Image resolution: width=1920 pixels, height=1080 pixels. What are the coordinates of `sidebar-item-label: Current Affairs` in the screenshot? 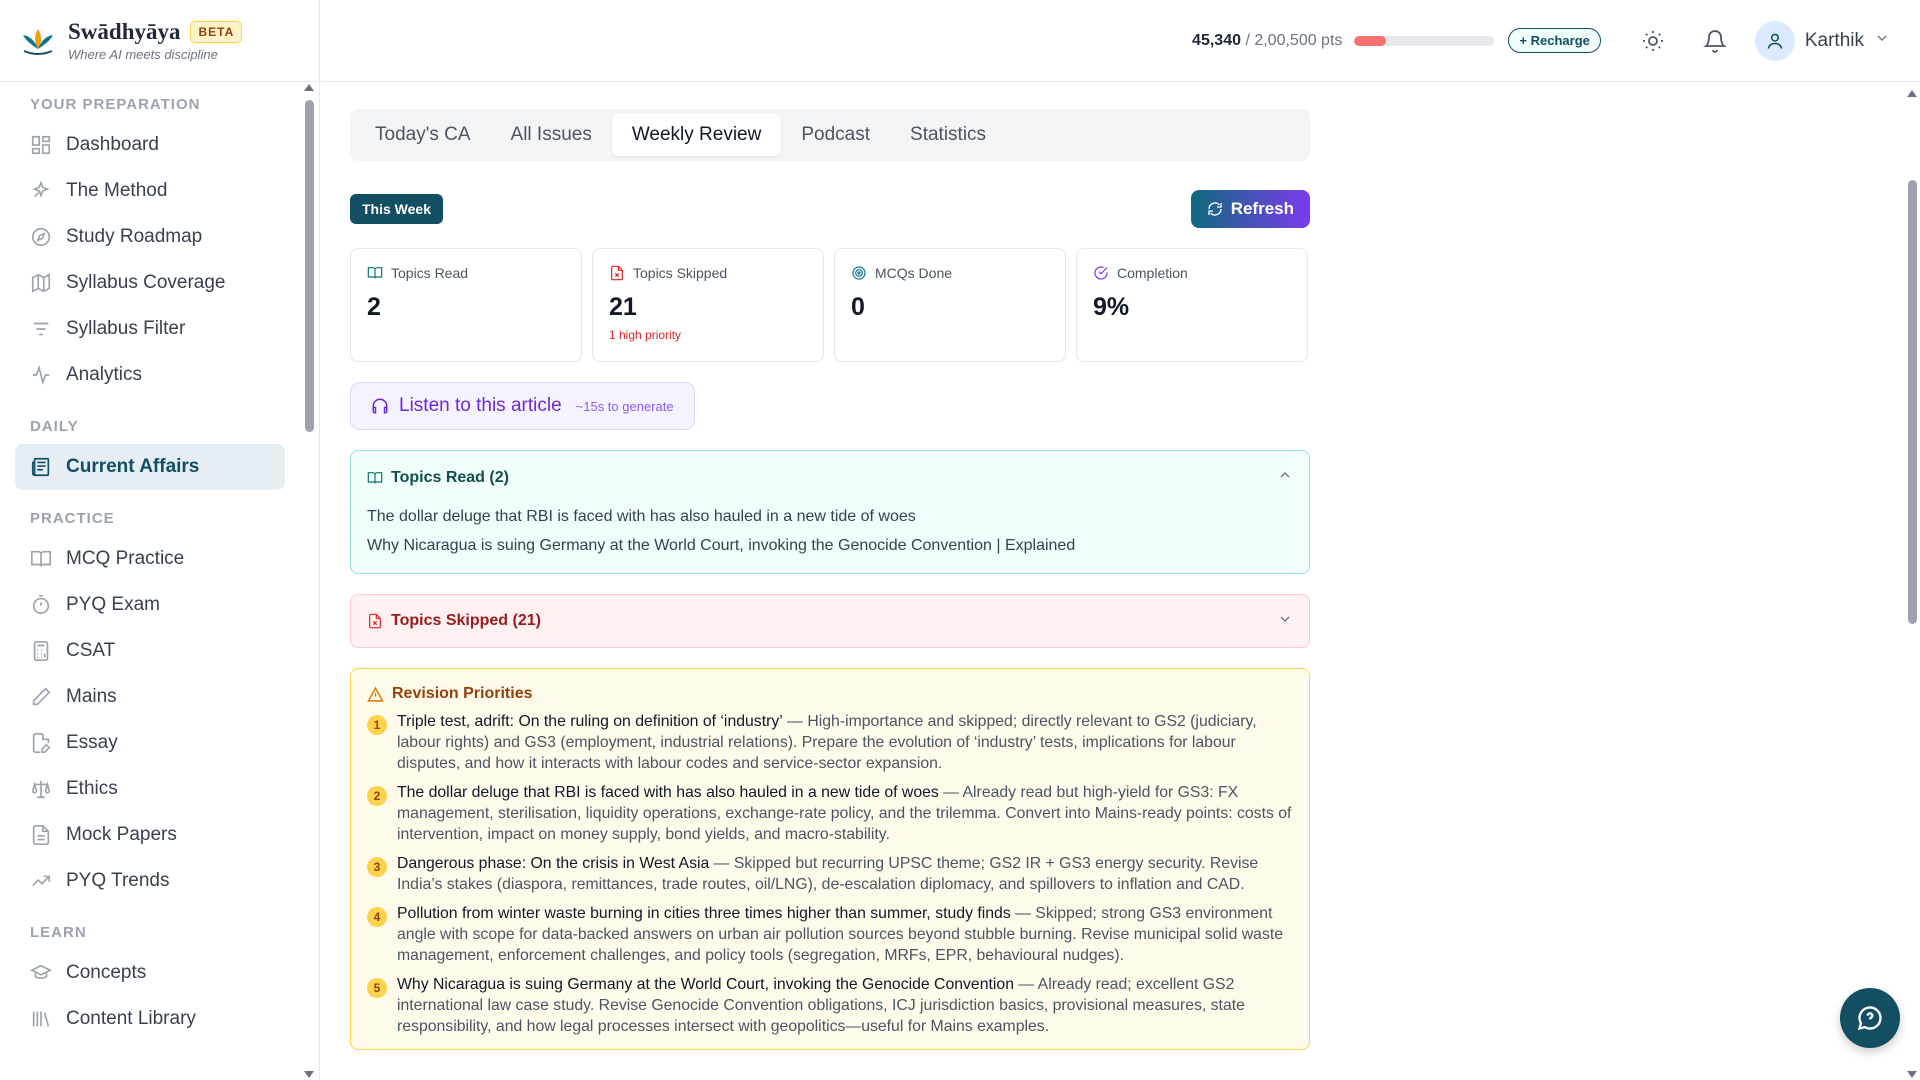 It's located at (133, 466).